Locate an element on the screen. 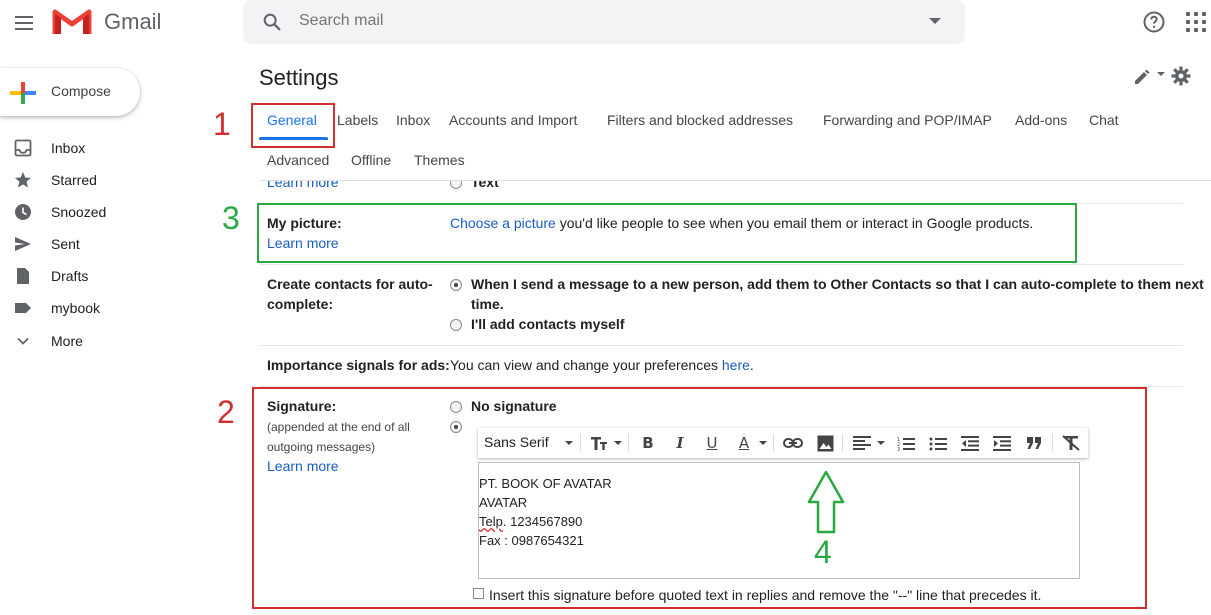 This screenshot has width=1211, height=615. tab-chat: Chat is located at coordinates (1104, 120).